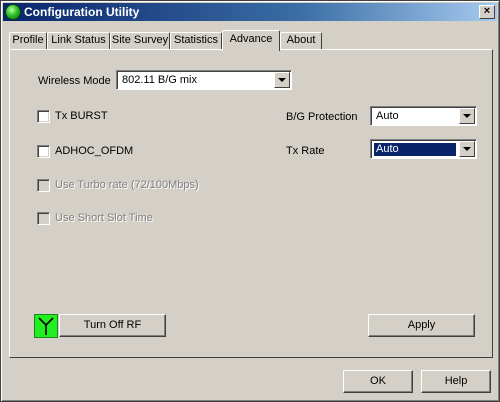  What do you see at coordinates (487, 12) in the screenshot?
I see `close-button: ×` at bounding box center [487, 12].